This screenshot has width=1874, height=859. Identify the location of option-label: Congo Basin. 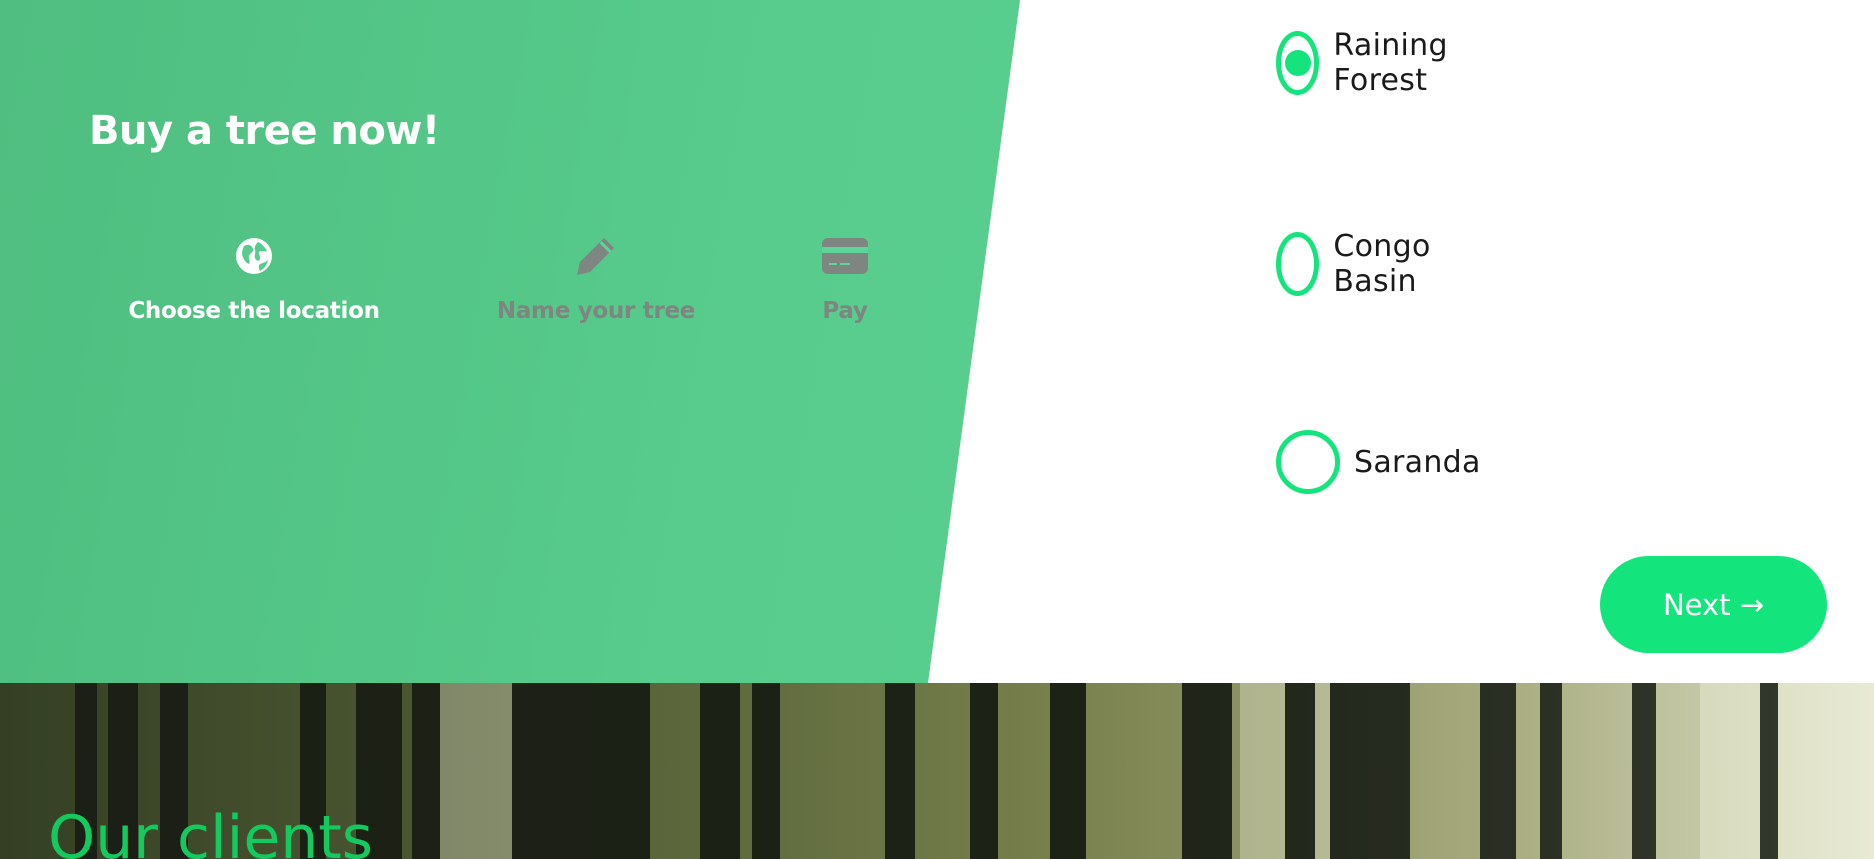
(1382, 264).